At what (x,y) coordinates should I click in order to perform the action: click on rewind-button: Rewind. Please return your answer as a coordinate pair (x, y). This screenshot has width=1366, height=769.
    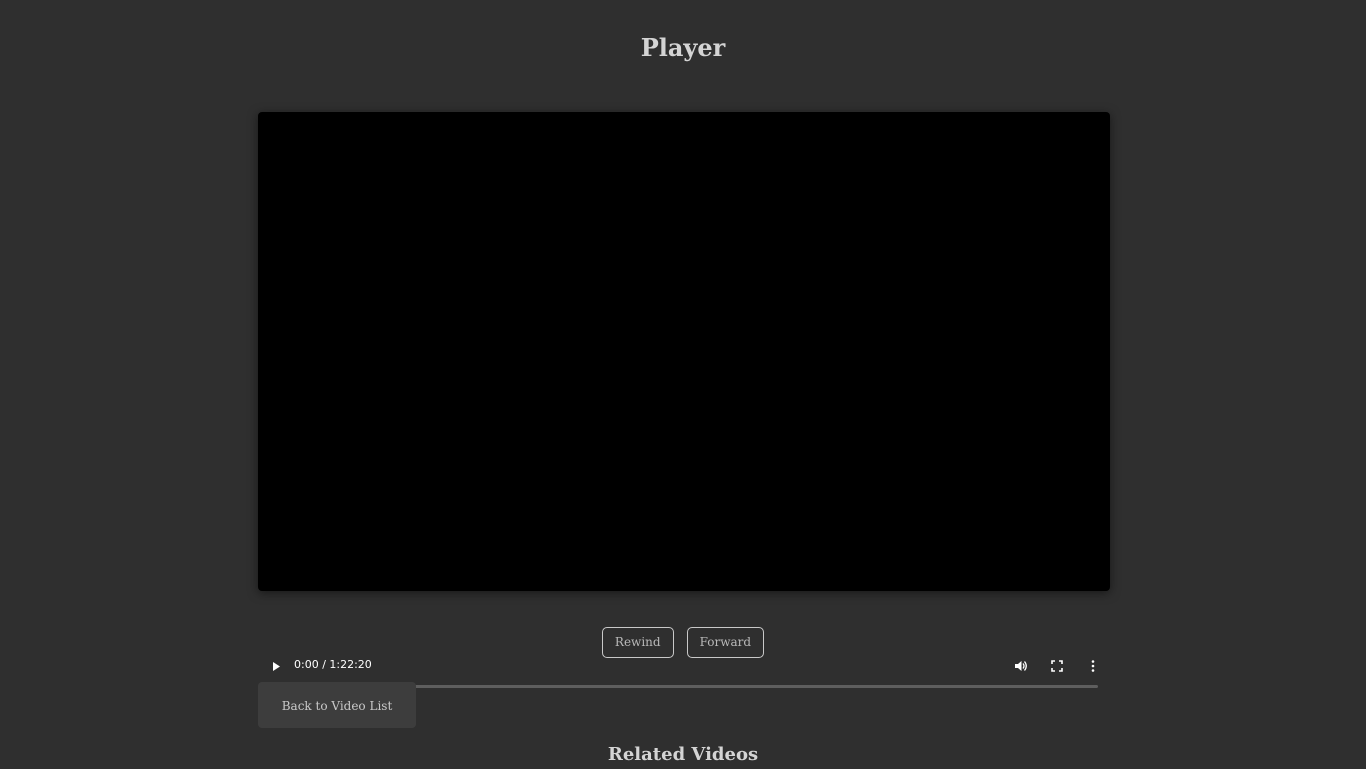
    Looking at the image, I should click on (637, 642).